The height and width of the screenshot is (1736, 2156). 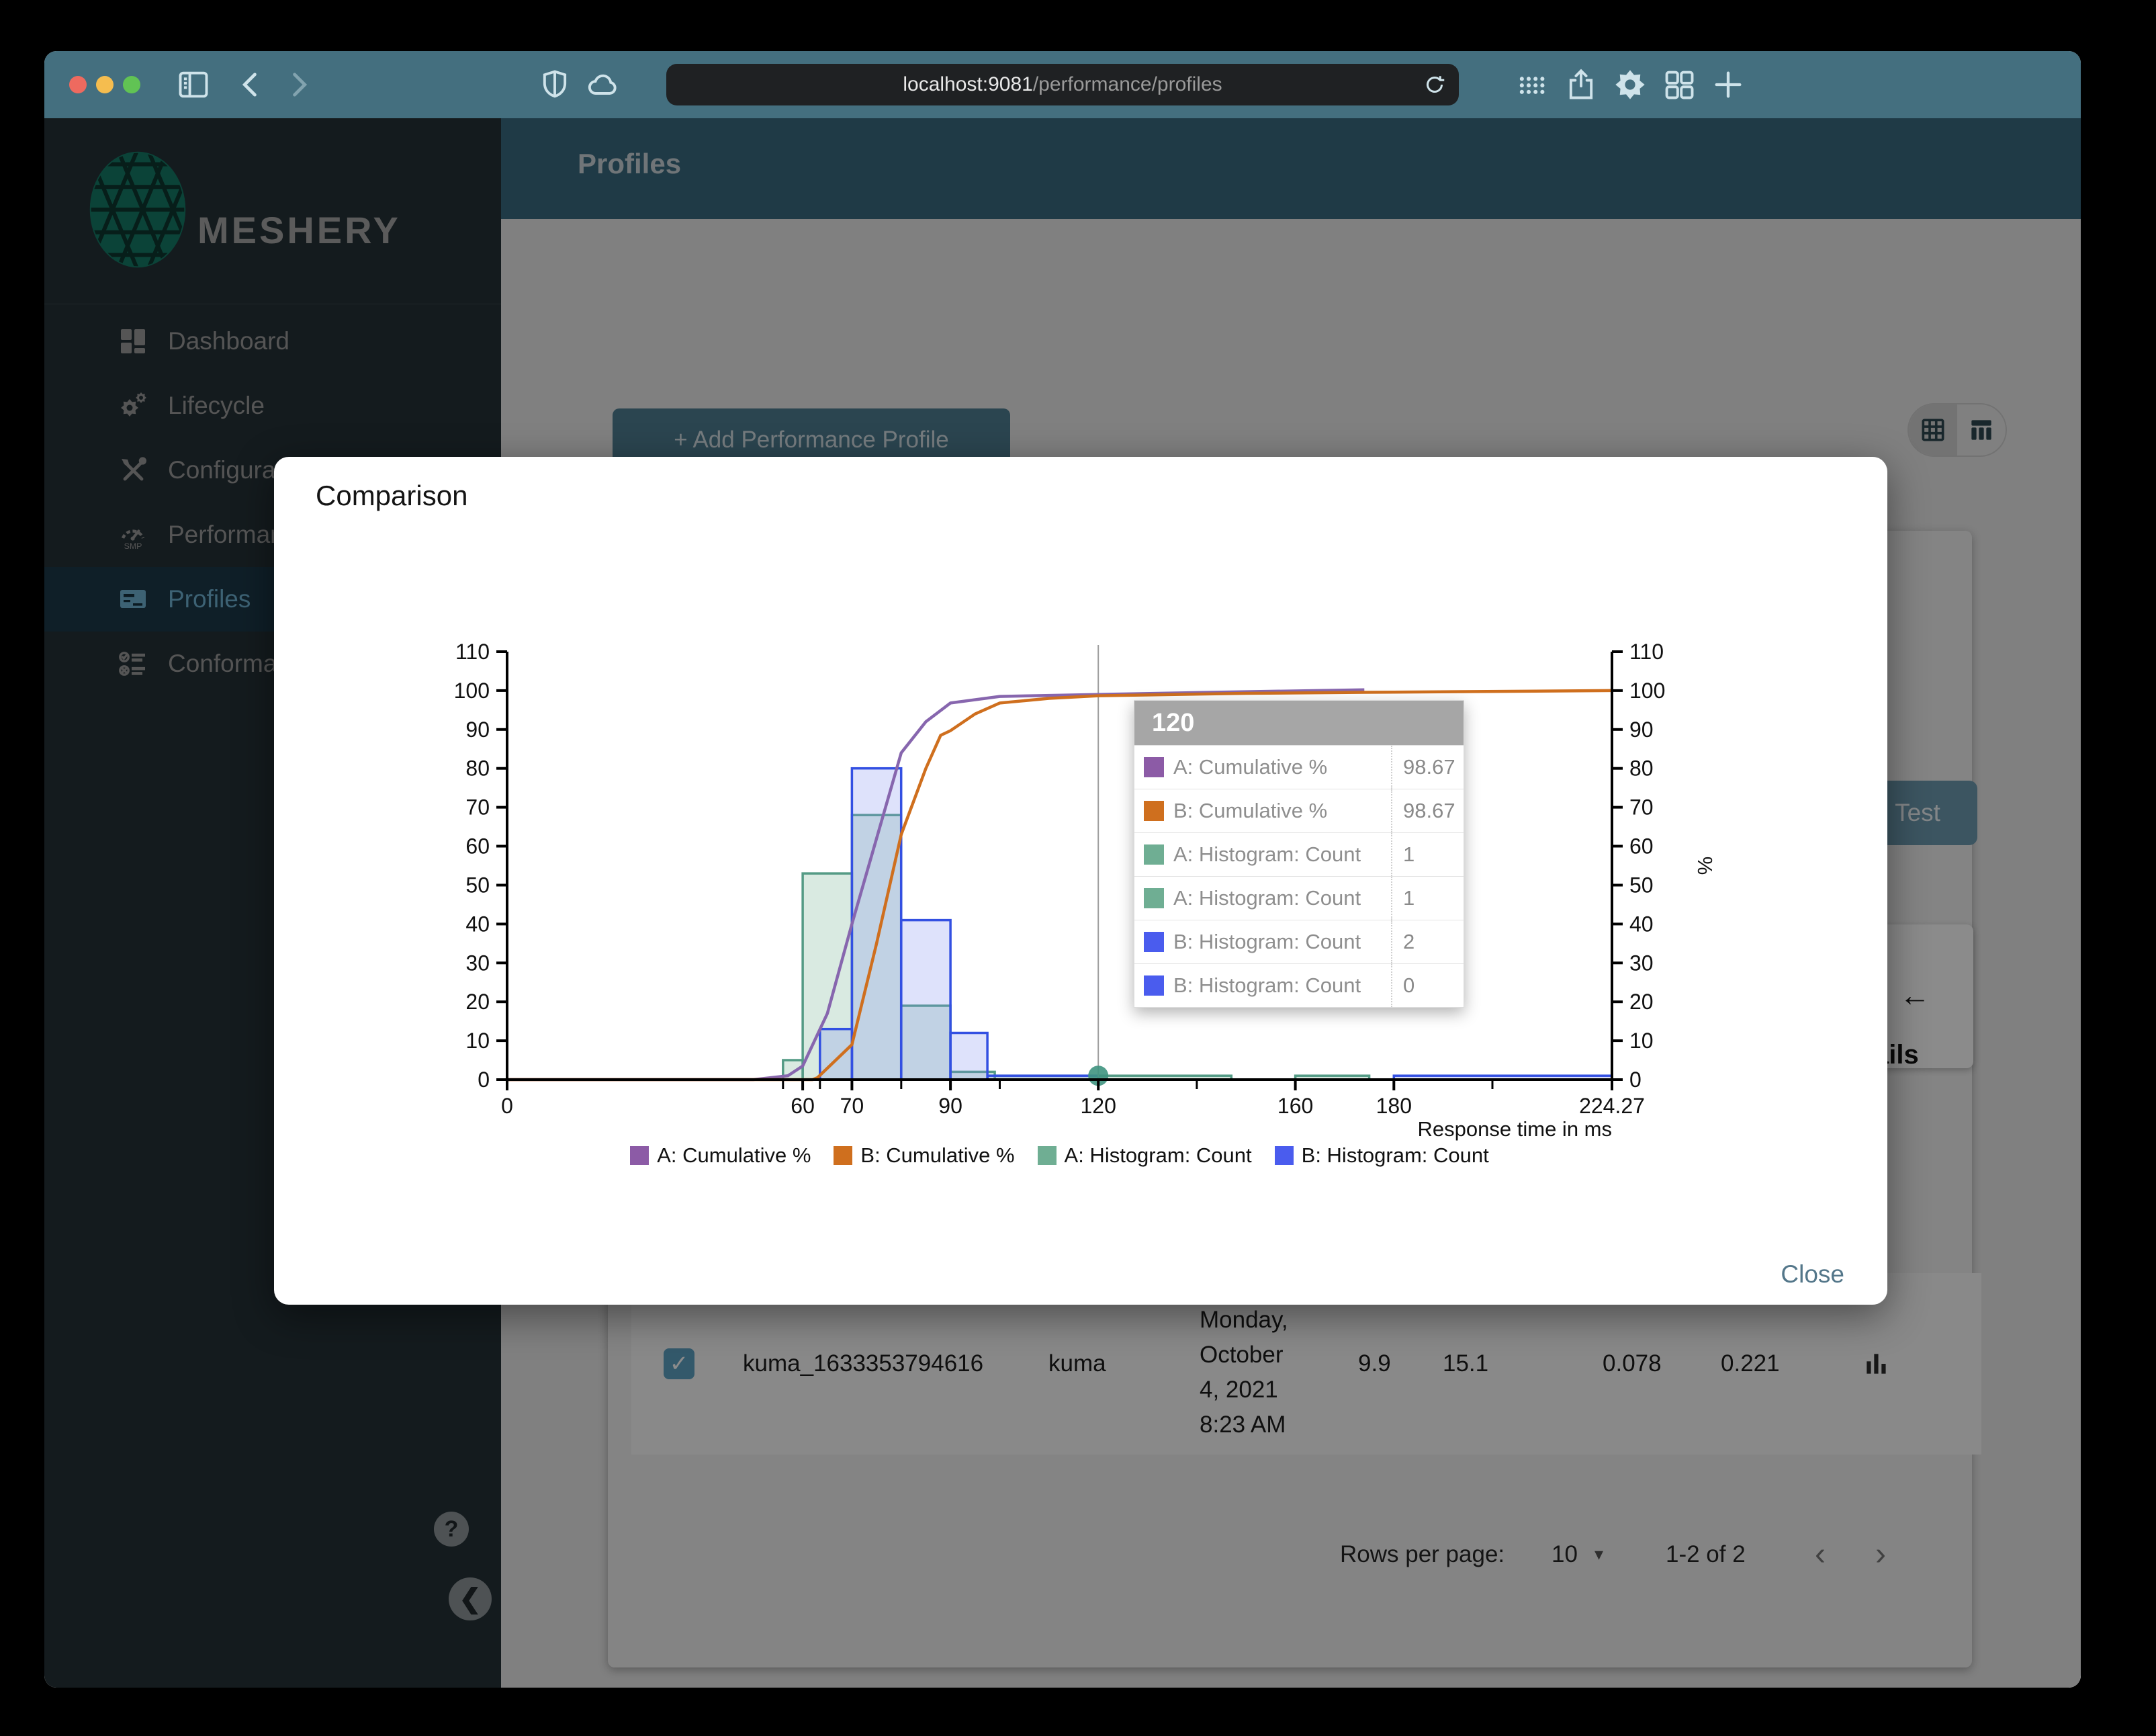 I want to click on tooltip-row: B: Histogram: Count 0, so click(x=1299, y=985).